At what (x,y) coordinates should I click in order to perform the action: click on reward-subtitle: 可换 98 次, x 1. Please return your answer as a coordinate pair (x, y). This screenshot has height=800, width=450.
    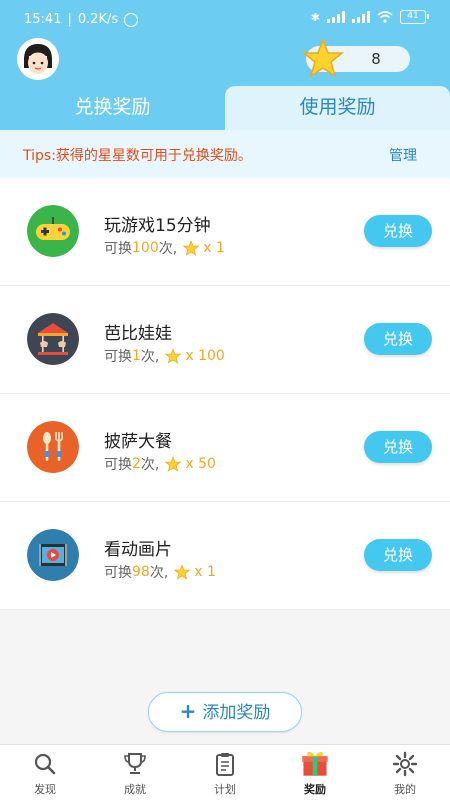
    Looking at the image, I should click on (160, 572).